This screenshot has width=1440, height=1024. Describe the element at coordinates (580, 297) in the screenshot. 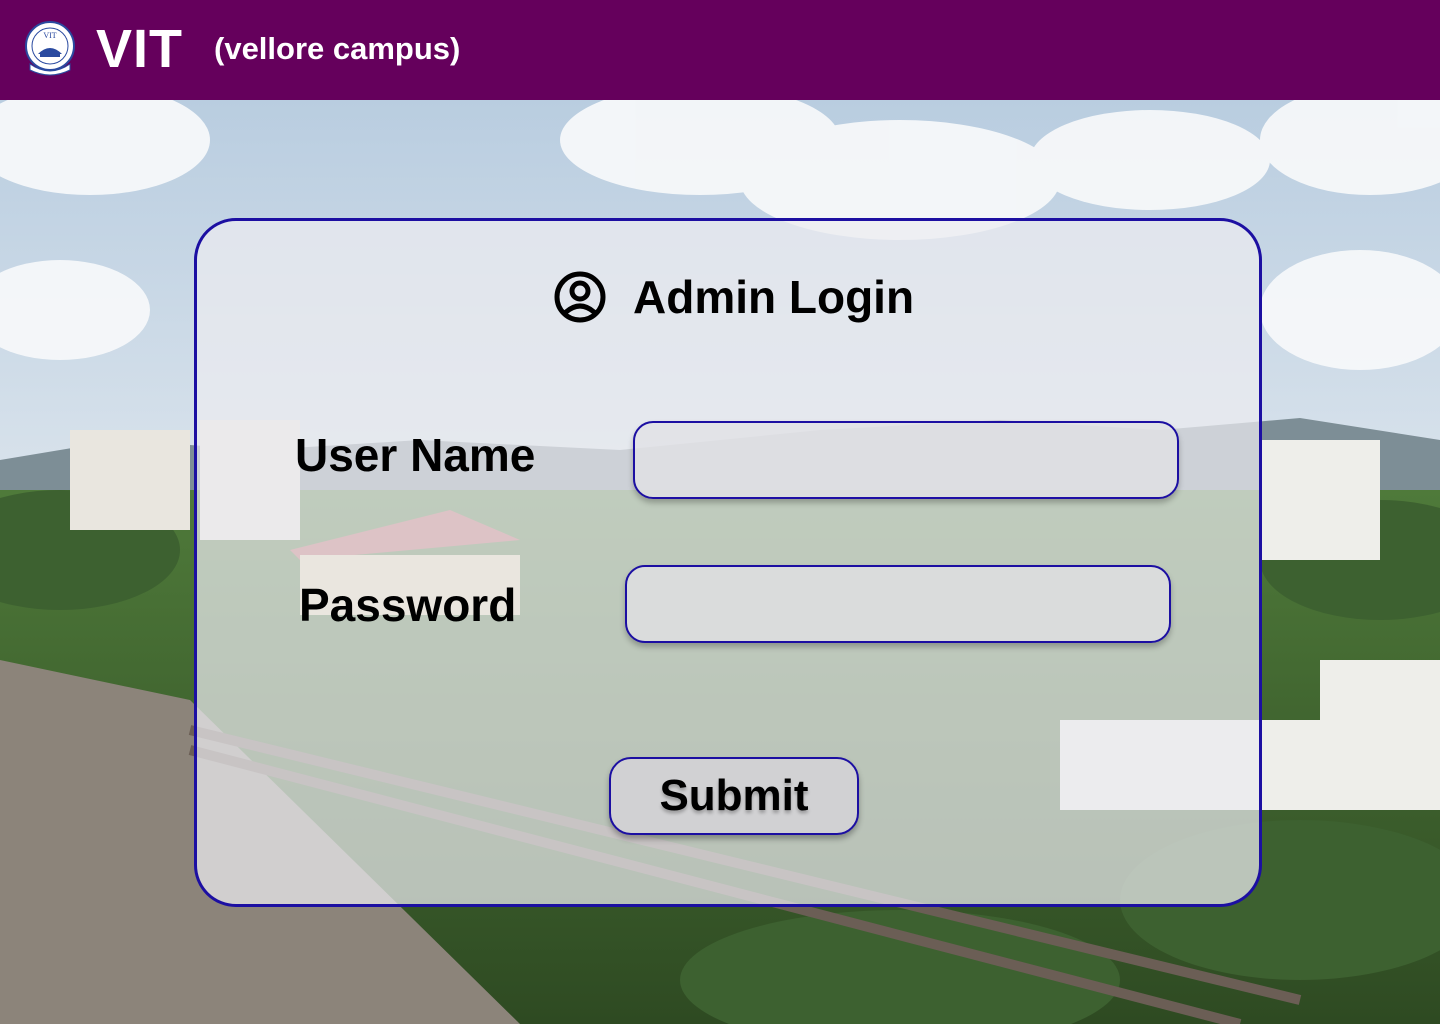

I see `user-circle-icon` at that location.